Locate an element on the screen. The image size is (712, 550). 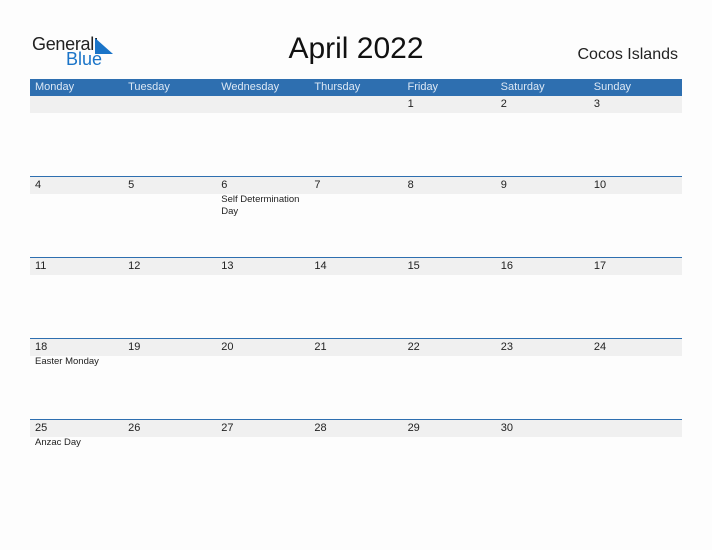
day-cell: 26 is located at coordinates (169, 460).